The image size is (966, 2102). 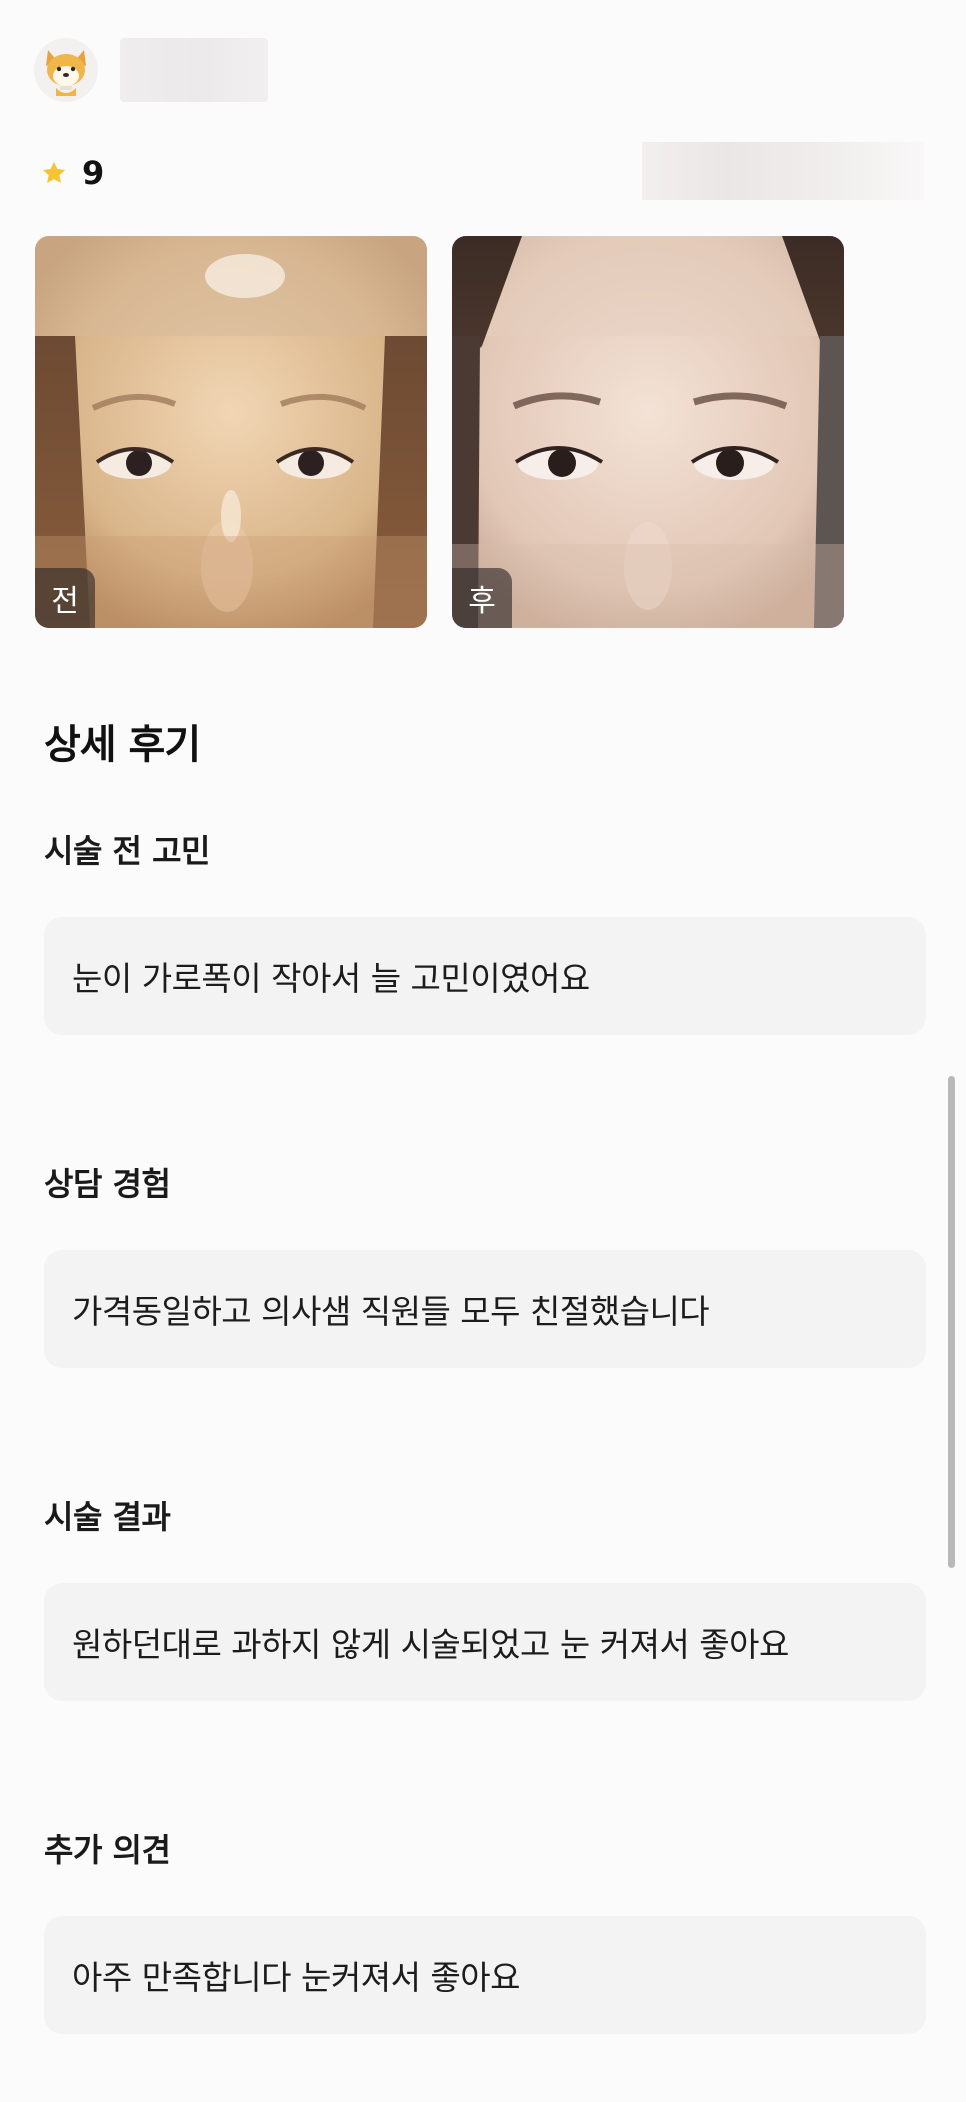 I want to click on answer-box: 아주 만족합니다 눈커져서 좋아요, so click(x=485, y=1975).